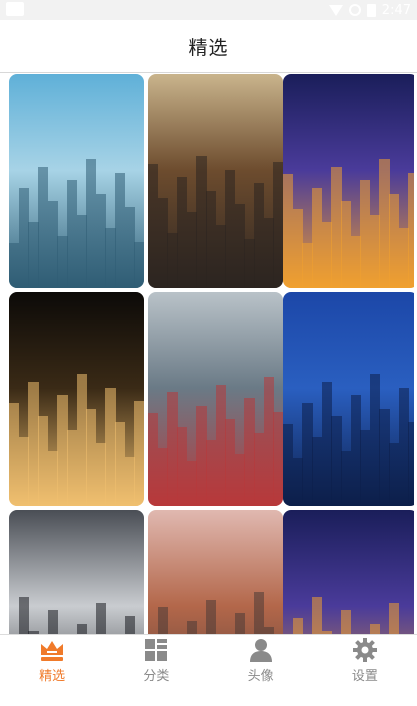 This screenshot has width=417, height=706. I want to click on category-grid-icon, so click(156, 649).